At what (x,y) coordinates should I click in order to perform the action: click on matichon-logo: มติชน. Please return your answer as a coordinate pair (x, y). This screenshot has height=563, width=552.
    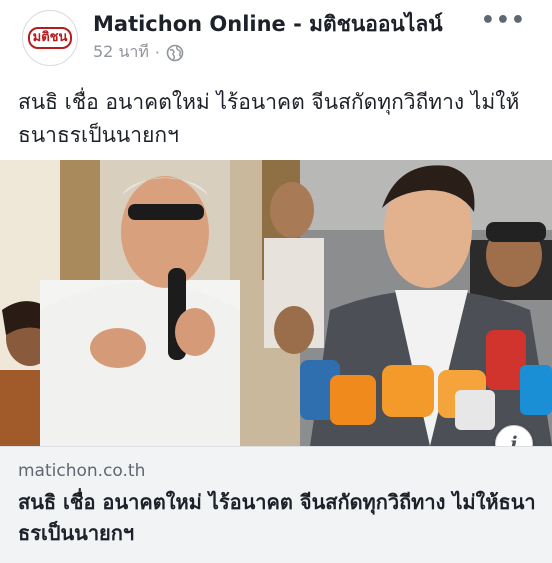
    Looking at the image, I should click on (50, 38).